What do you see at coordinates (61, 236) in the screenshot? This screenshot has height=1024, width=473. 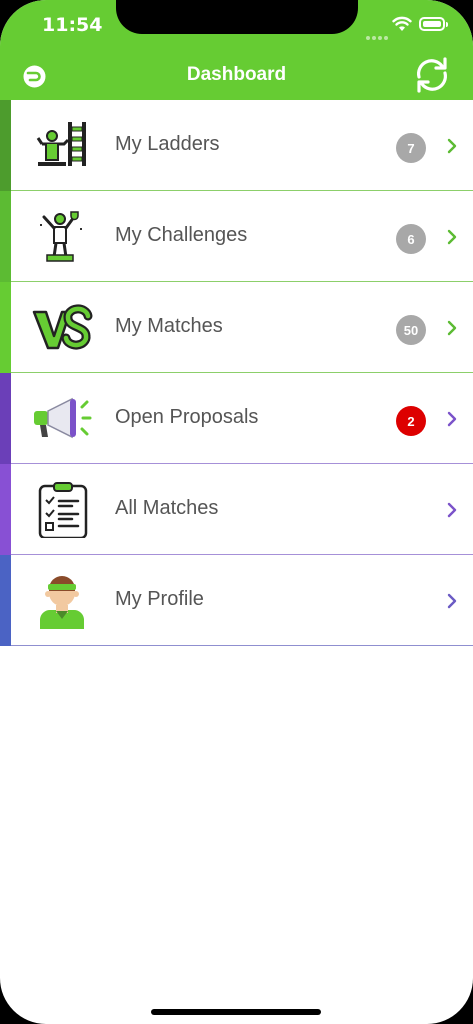 I see `trophy-player-icon` at bounding box center [61, 236].